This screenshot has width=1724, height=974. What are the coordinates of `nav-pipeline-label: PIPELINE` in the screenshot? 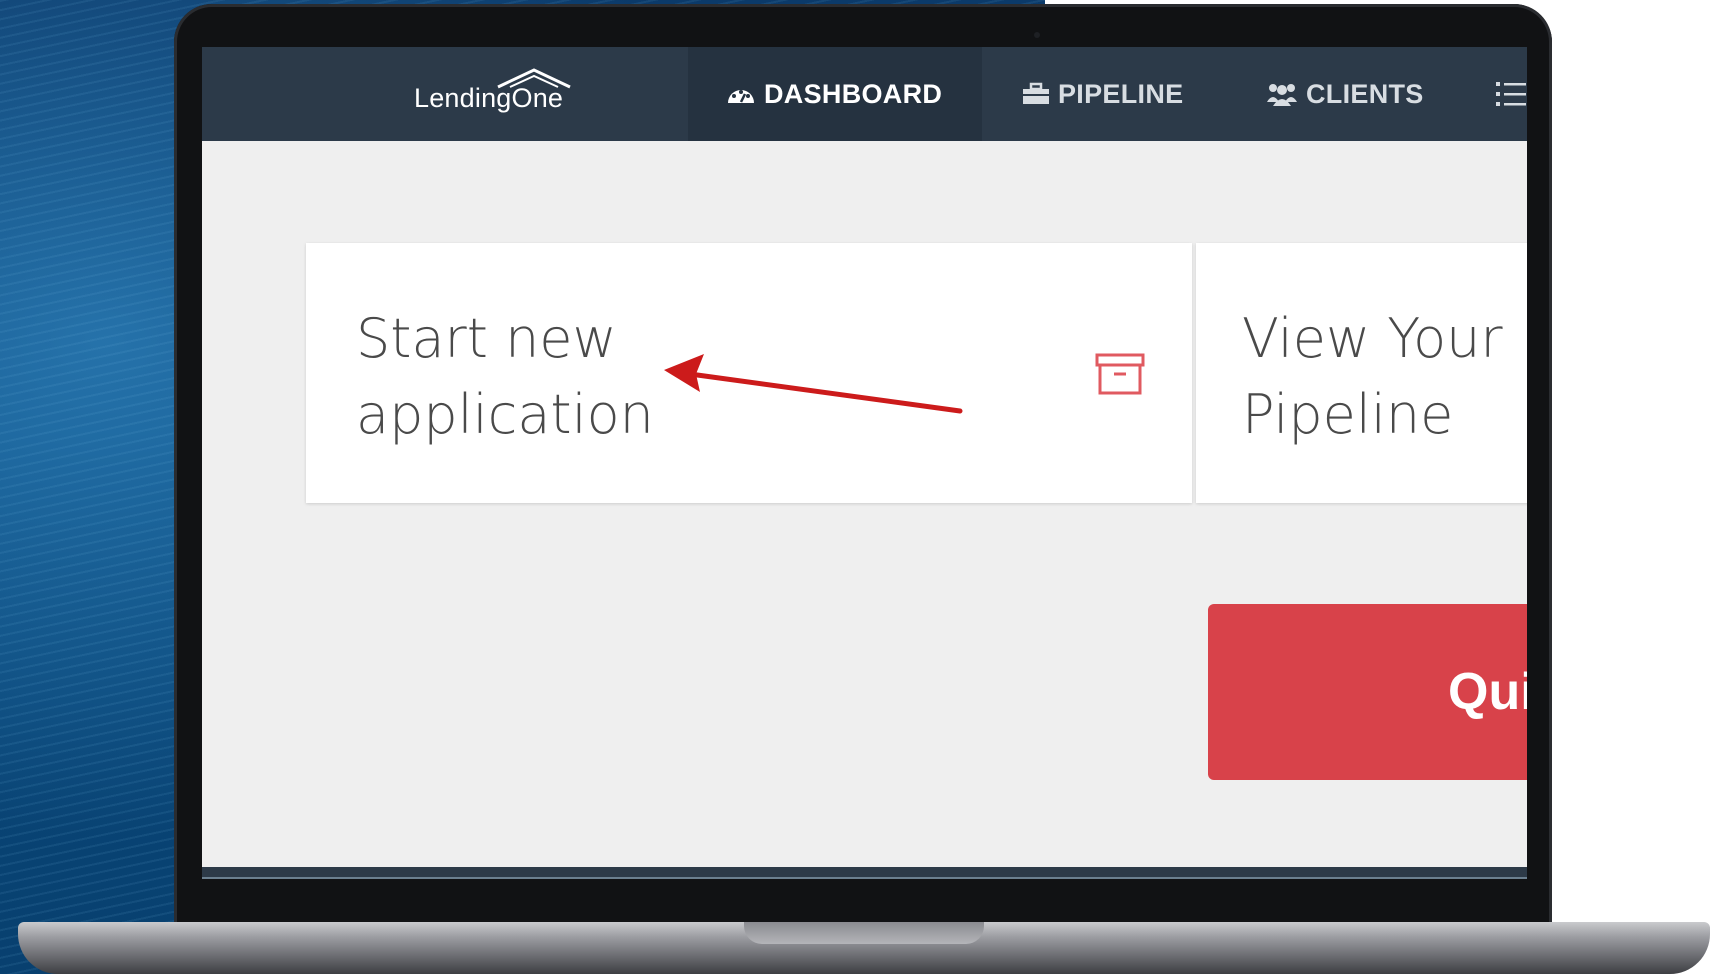 It's located at (1121, 93).